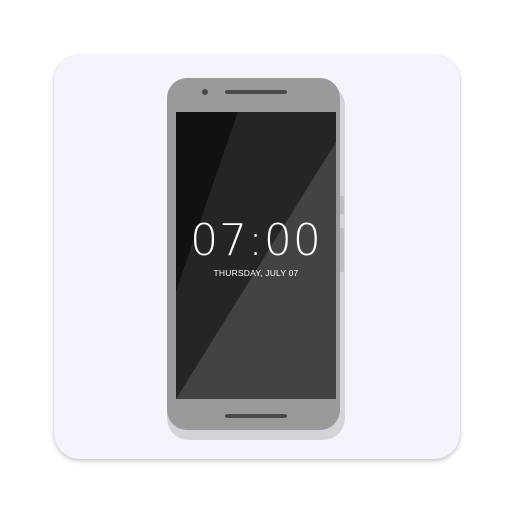  I want to click on top-speaker-grille, so click(256, 92).